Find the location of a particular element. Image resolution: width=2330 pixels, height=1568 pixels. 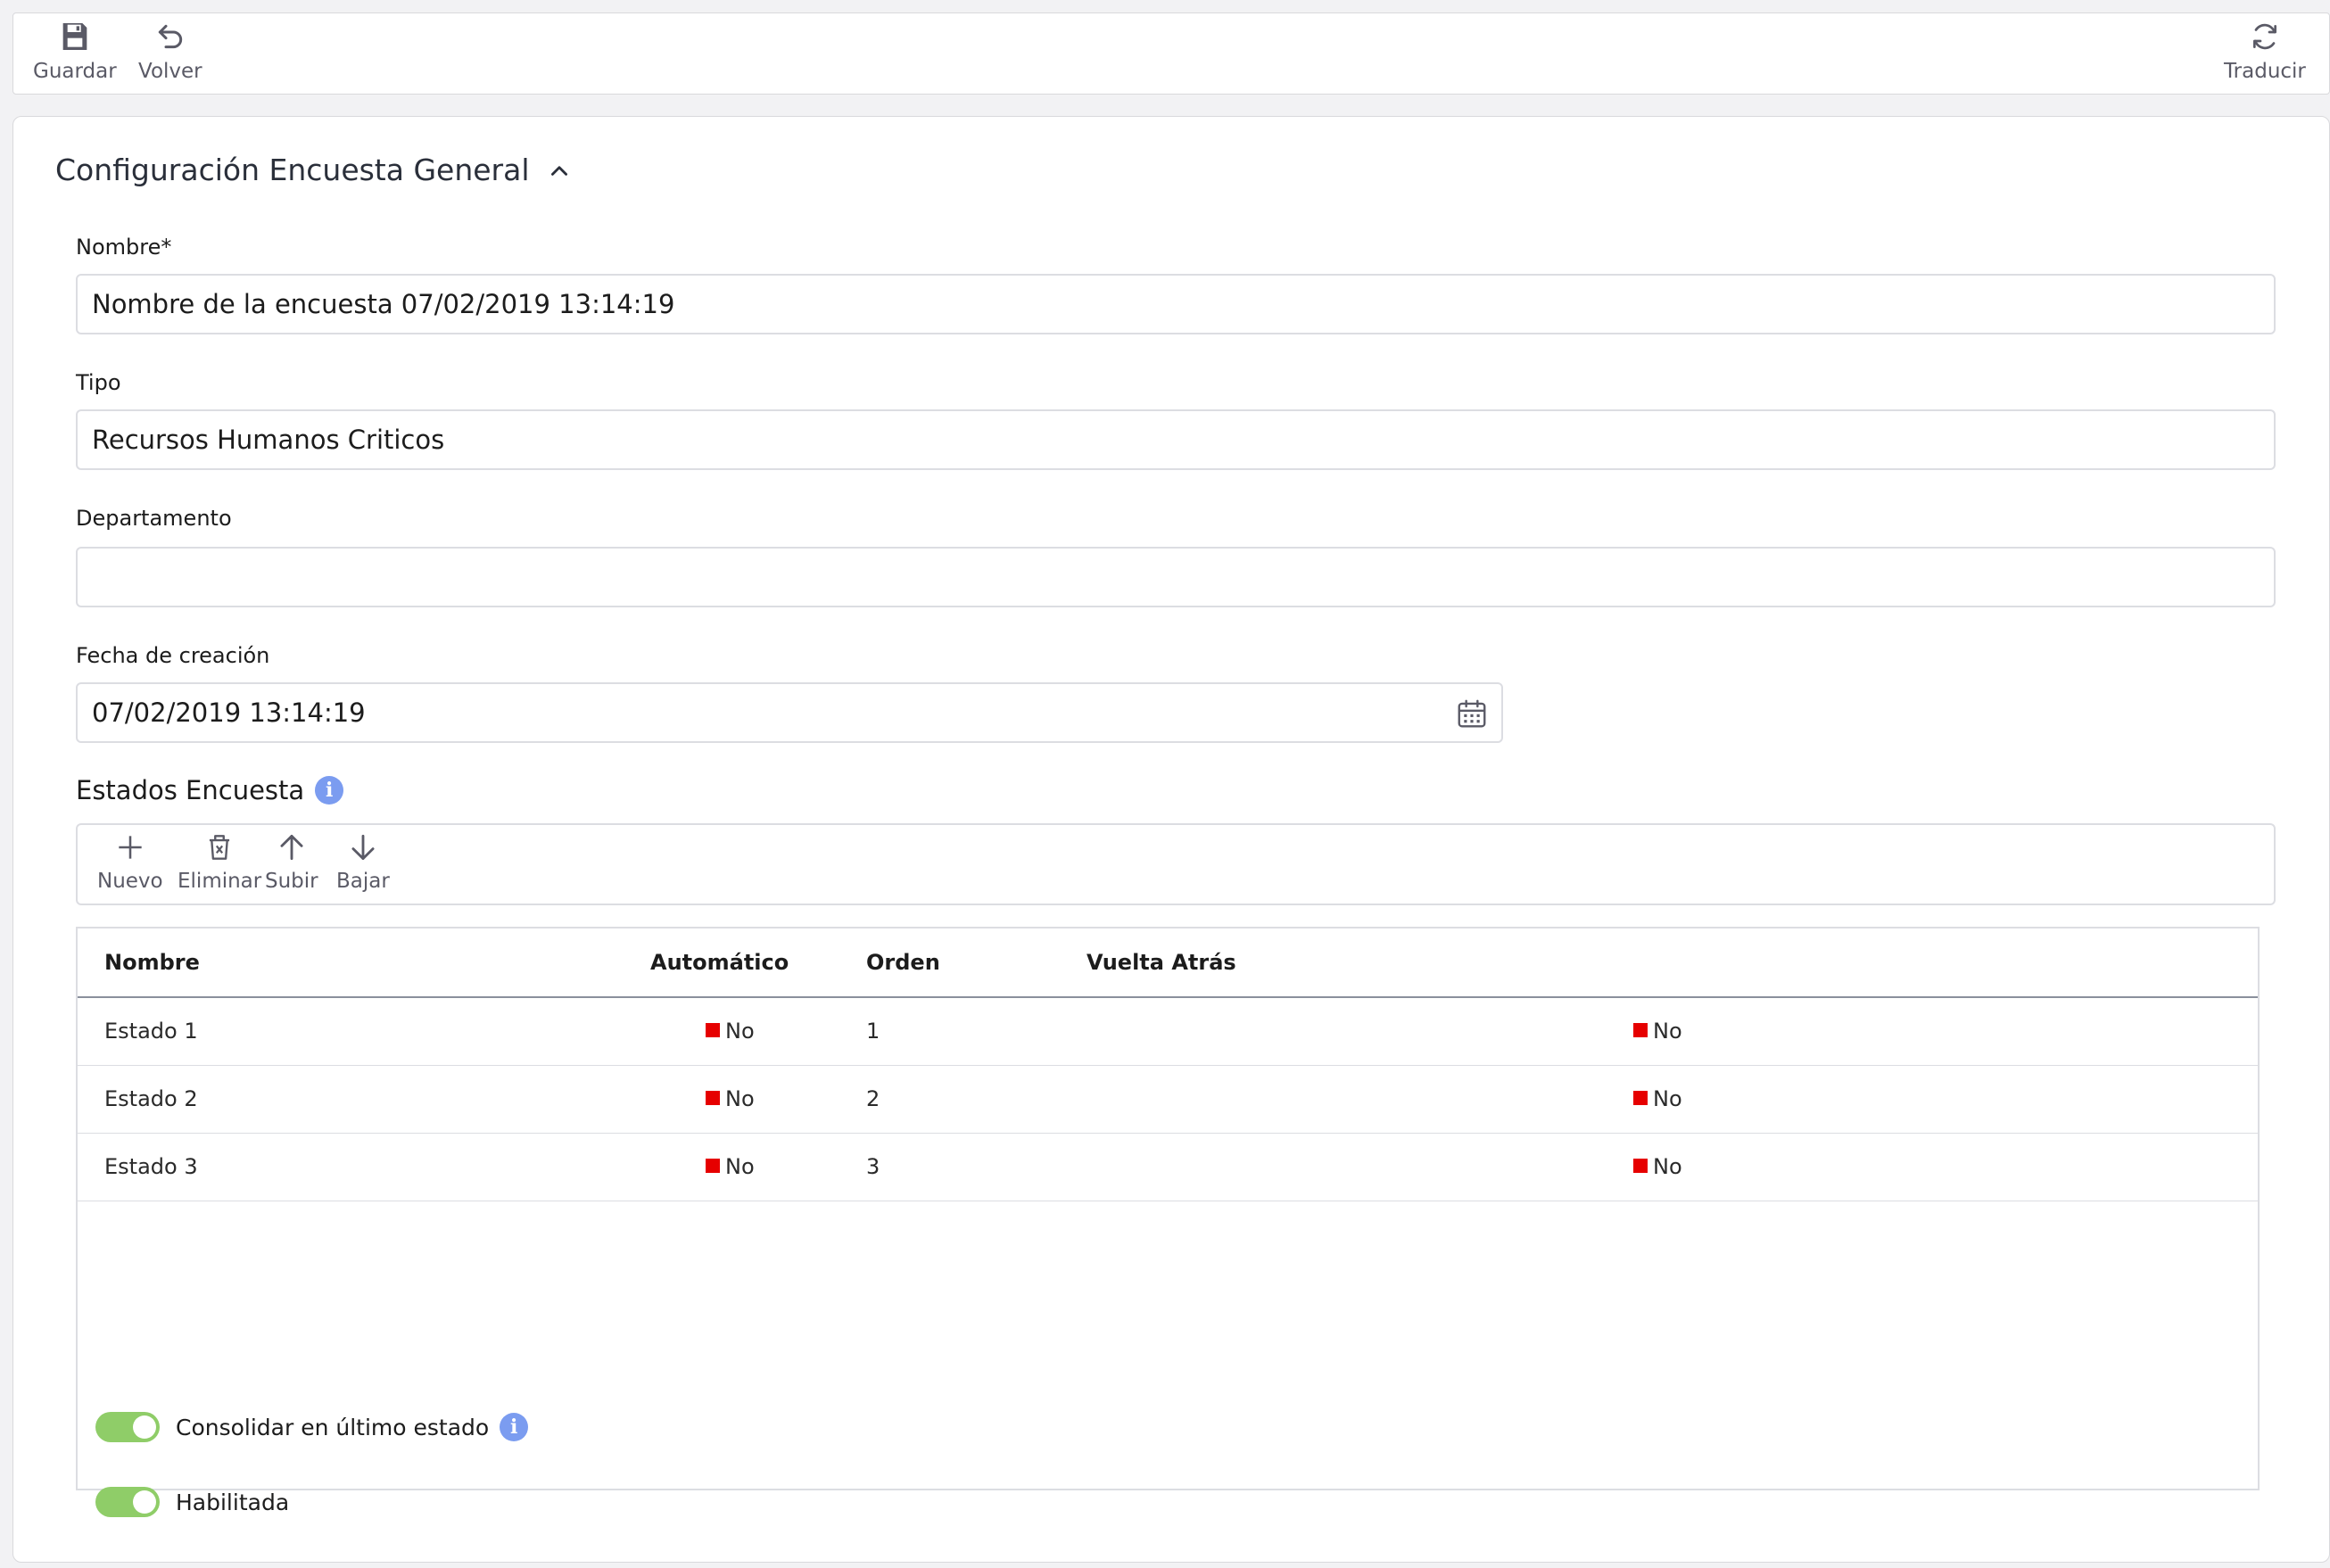

tipo-input: Recursos Humanos Criticos is located at coordinates (1176, 439).